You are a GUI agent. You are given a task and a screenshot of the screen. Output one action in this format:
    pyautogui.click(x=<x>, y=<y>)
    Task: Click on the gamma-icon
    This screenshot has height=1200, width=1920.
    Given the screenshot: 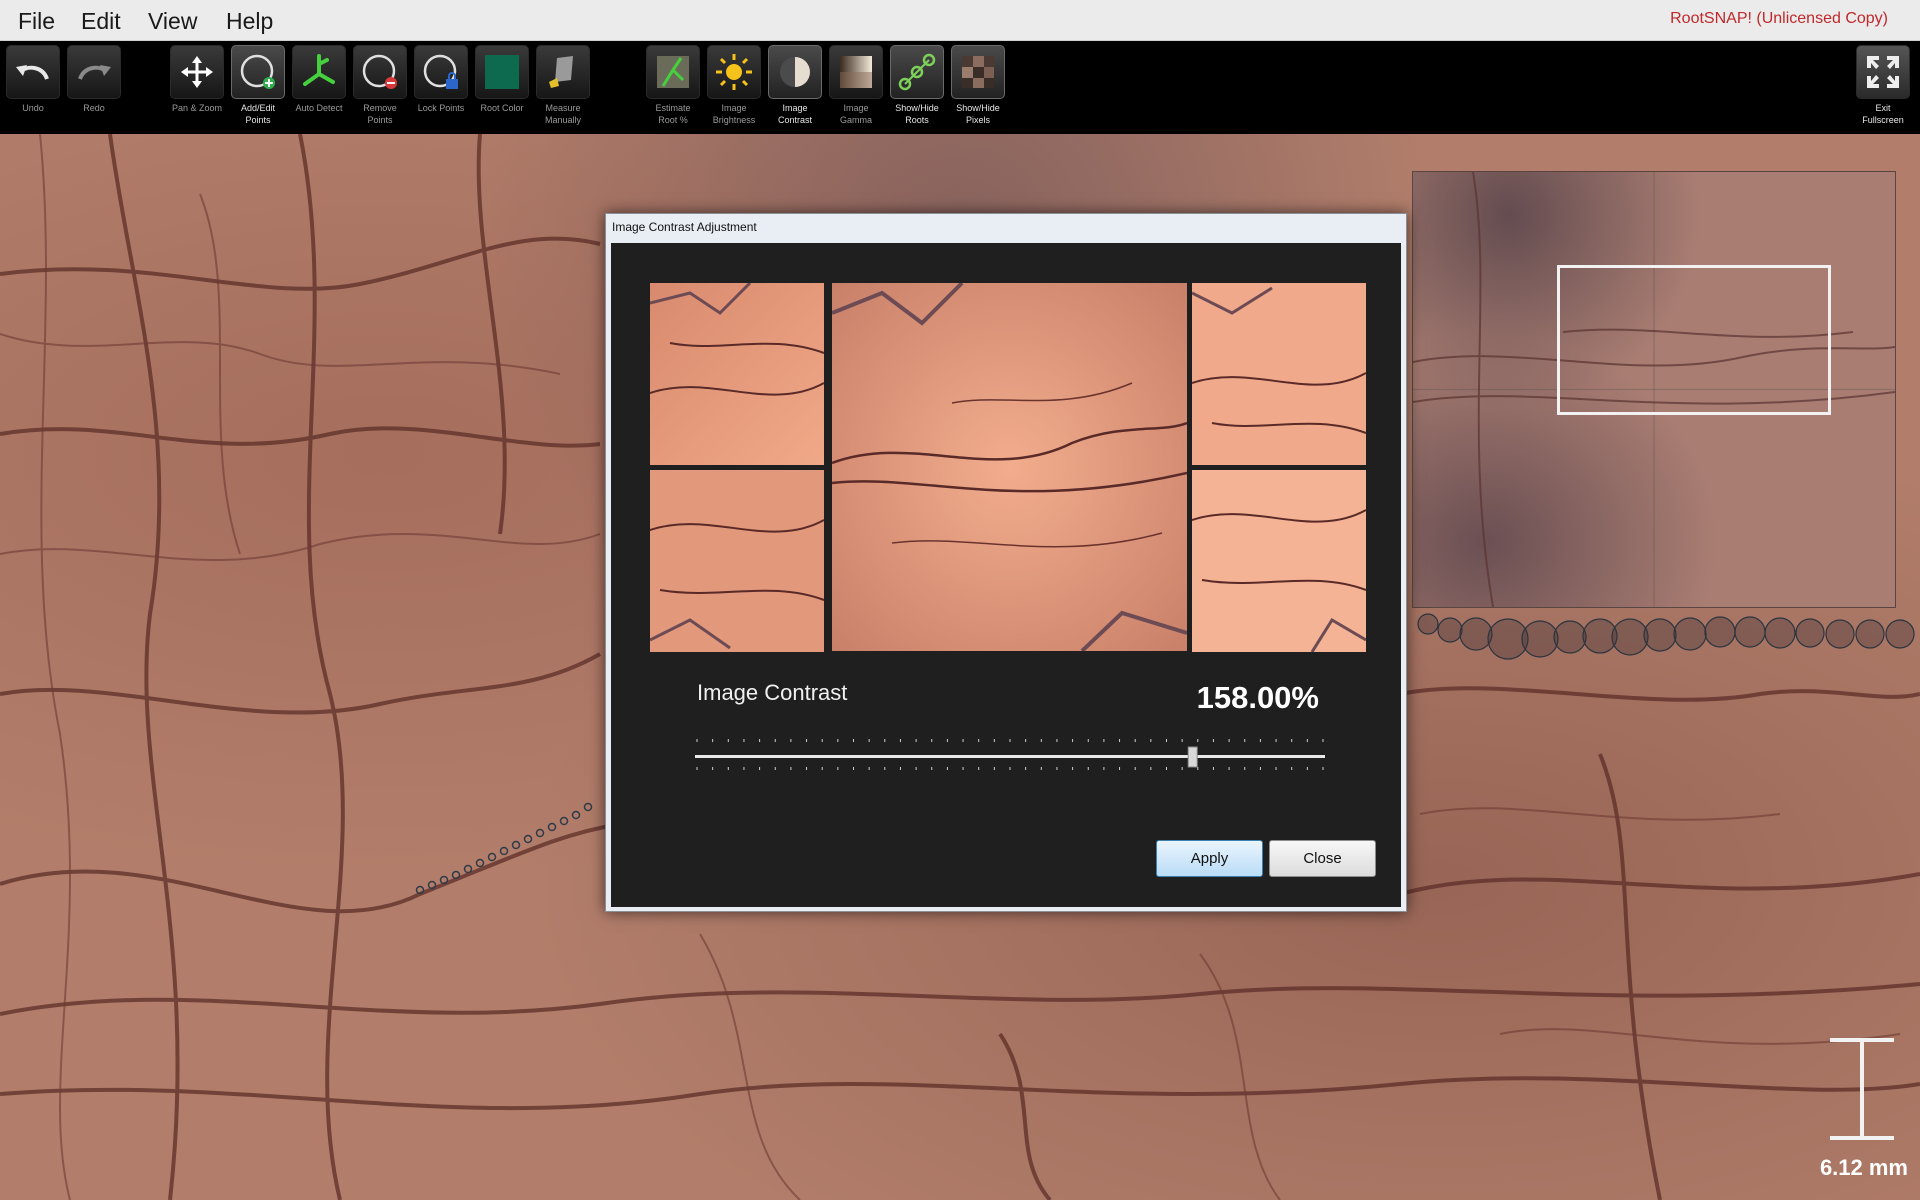 What is the action you would take?
    pyautogui.click(x=856, y=72)
    